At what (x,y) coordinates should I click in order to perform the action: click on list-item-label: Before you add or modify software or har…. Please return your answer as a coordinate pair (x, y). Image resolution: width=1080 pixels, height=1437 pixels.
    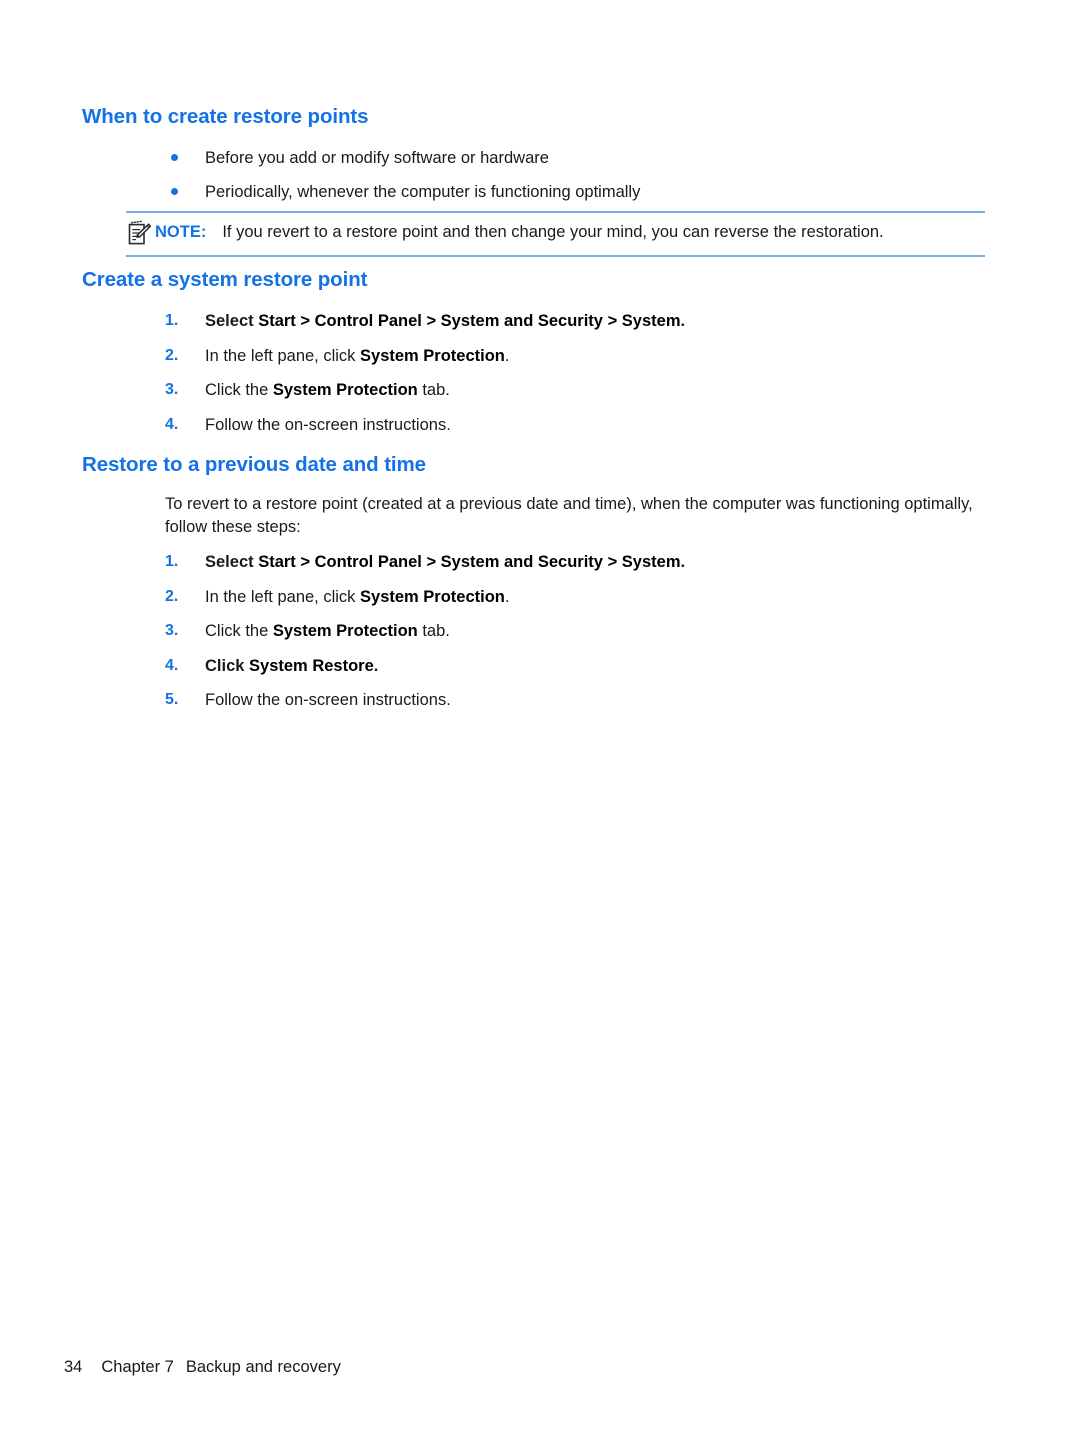
    Looking at the image, I should click on (377, 158).